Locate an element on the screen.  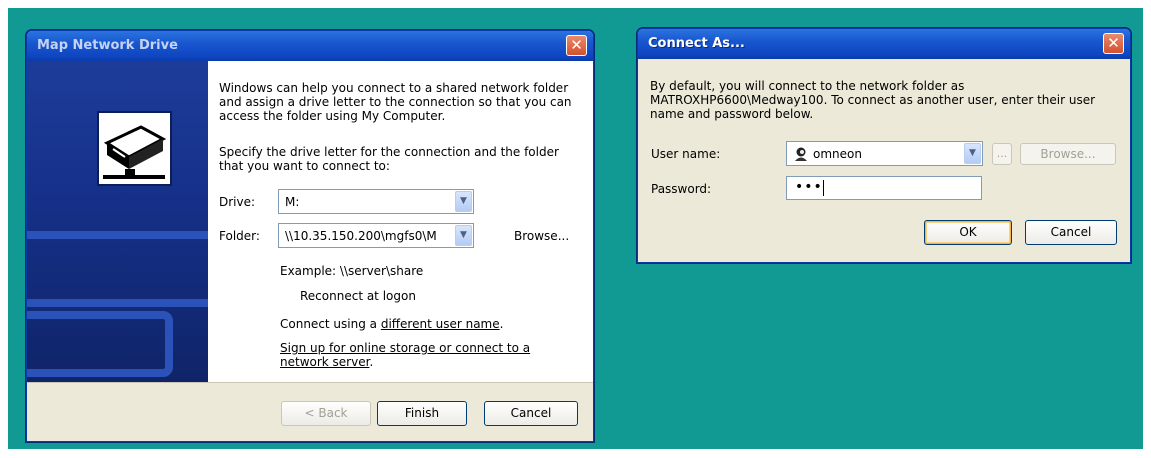
folder-value: \\10.35.150.200\mgfs0\M is located at coordinates (361, 236).